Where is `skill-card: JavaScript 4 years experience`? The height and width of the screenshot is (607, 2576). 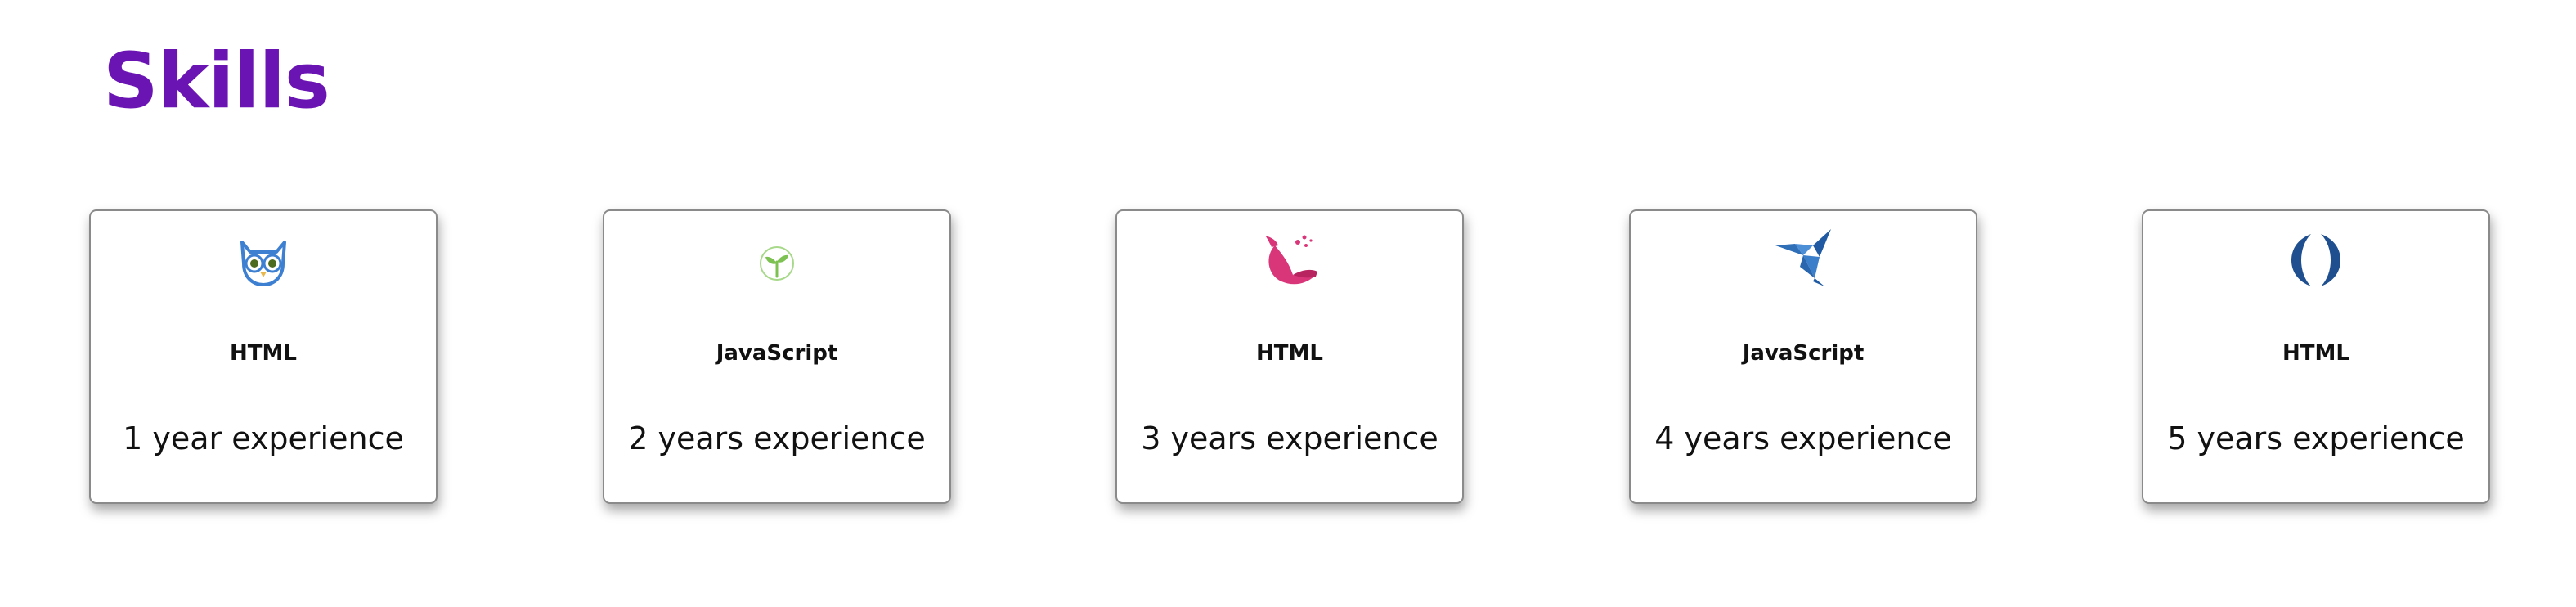
skill-card: JavaScript 4 years experience is located at coordinates (1803, 356).